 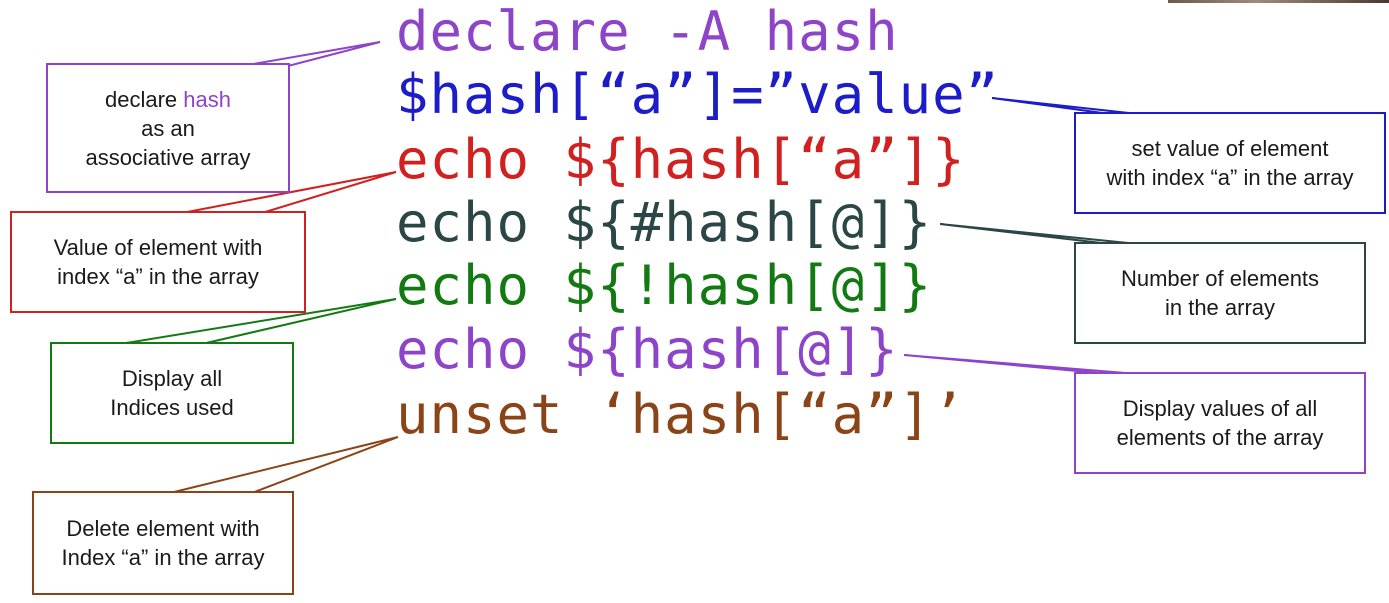 What do you see at coordinates (664, 285) in the screenshot?
I see `code-echo-indices: echo ${!hash[@]}` at bounding box center [664, 285].